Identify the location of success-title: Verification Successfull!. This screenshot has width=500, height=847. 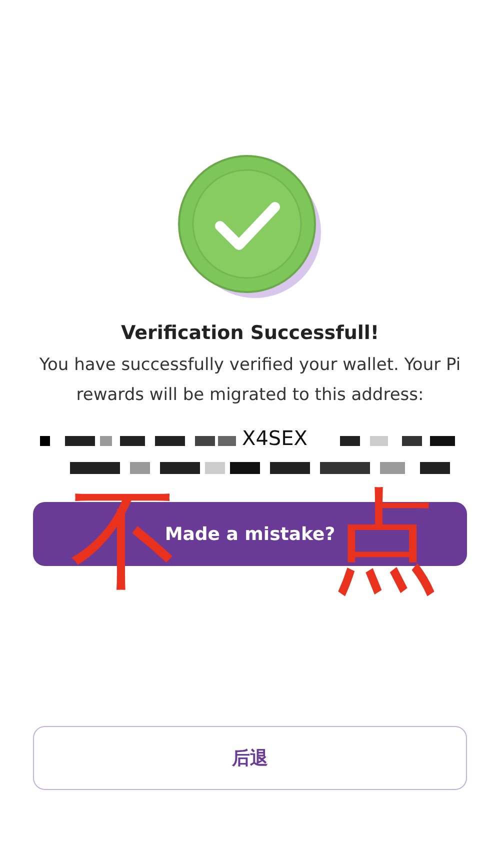
(250, 333).